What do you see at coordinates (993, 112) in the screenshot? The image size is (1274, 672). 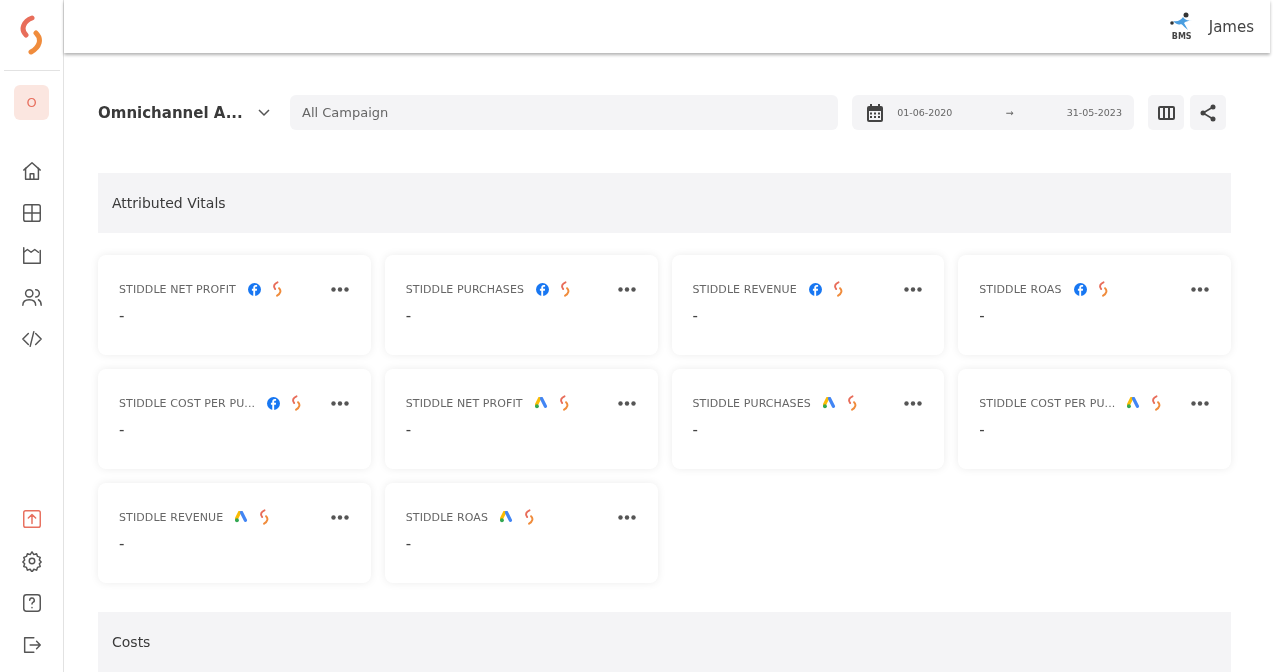 I see `date-range-picker: 01-06-2020 → 31-05-2023` at bounding box center [993, 112].